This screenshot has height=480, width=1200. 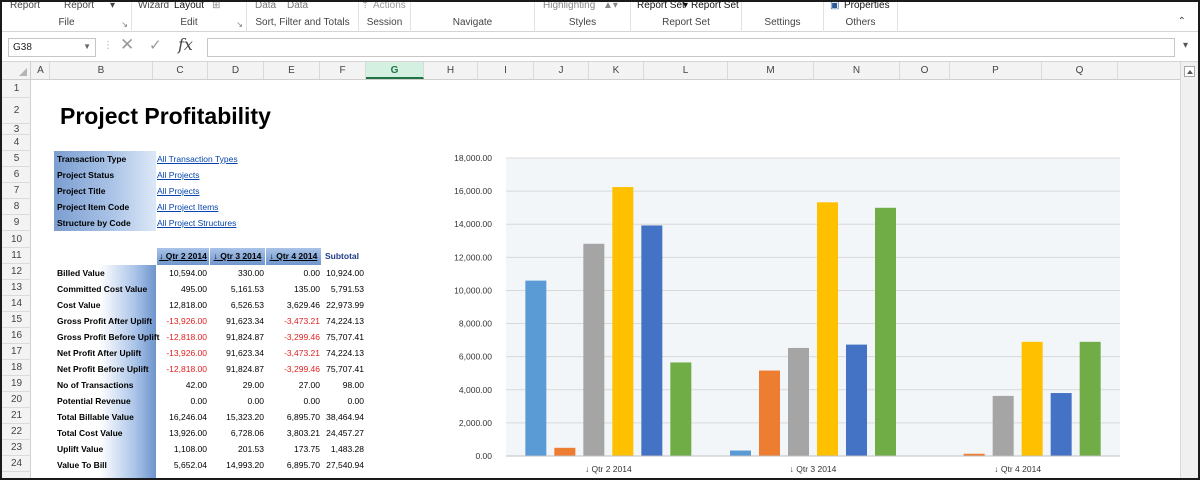 I want to click on column-header-n: N, so click(x=857, y=70).